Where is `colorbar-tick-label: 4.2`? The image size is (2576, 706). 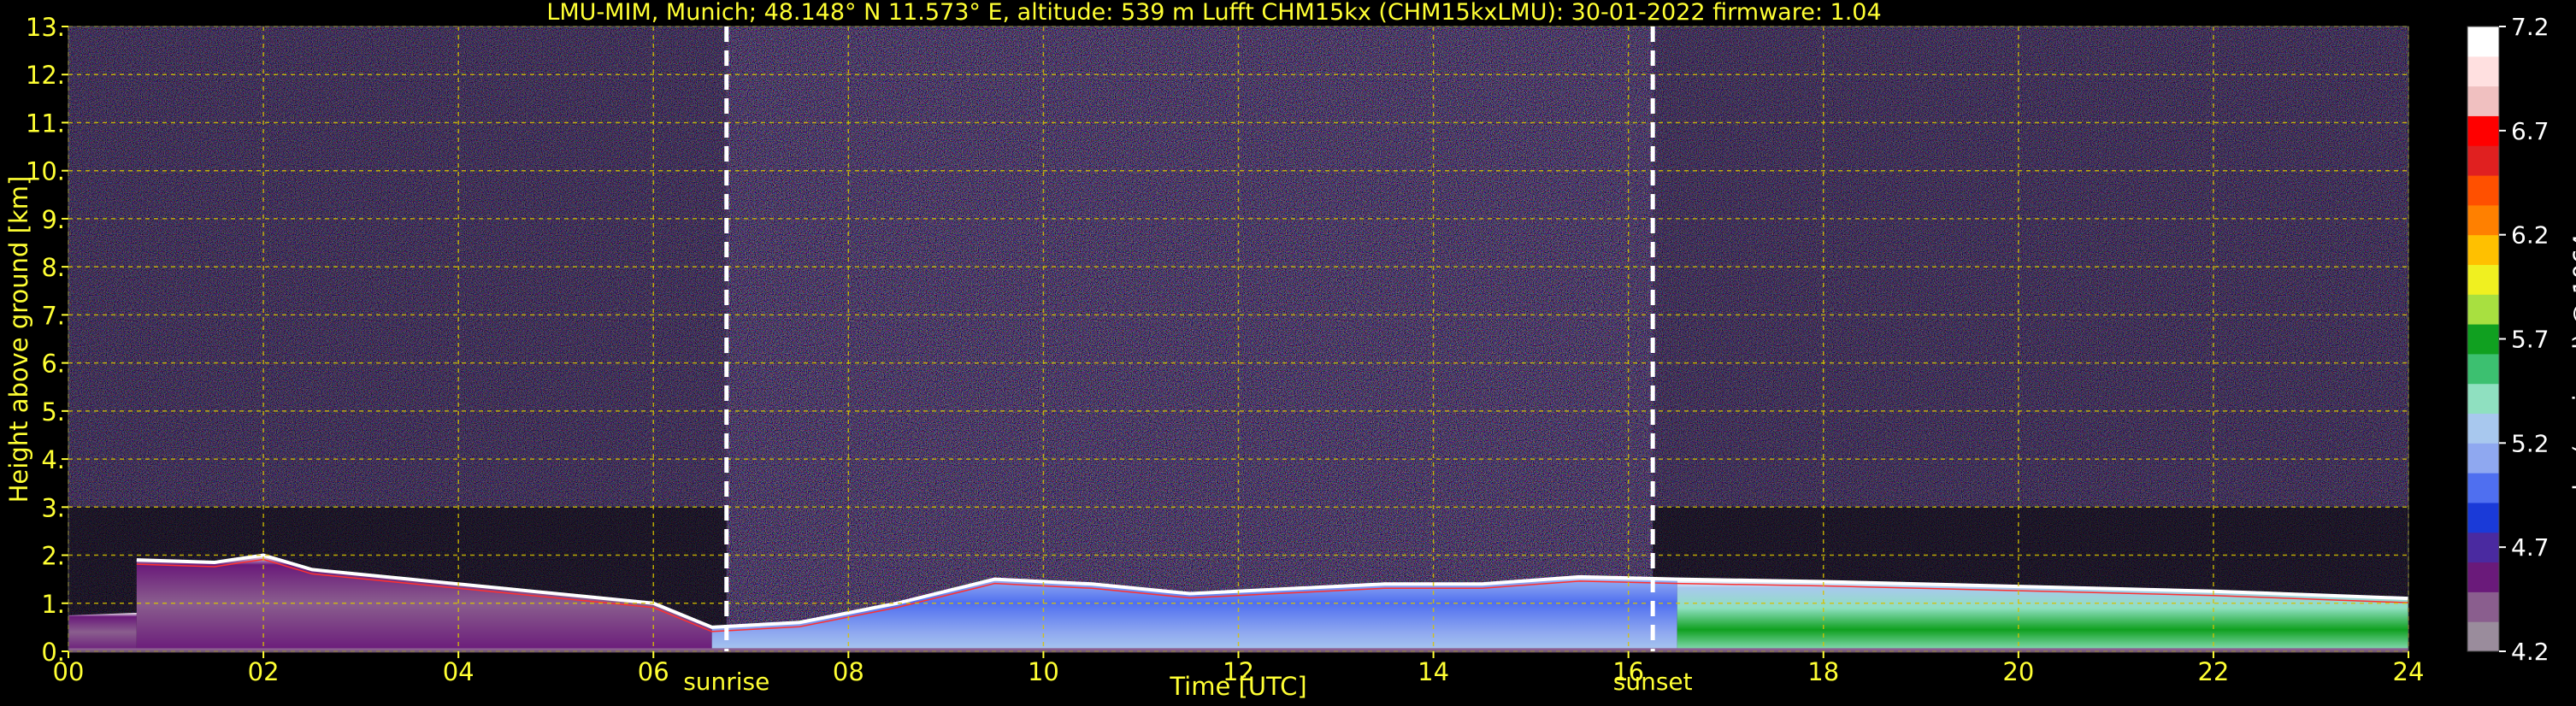 colorbar-tick-label: 4.2 is located at coordinates (2530, 652).